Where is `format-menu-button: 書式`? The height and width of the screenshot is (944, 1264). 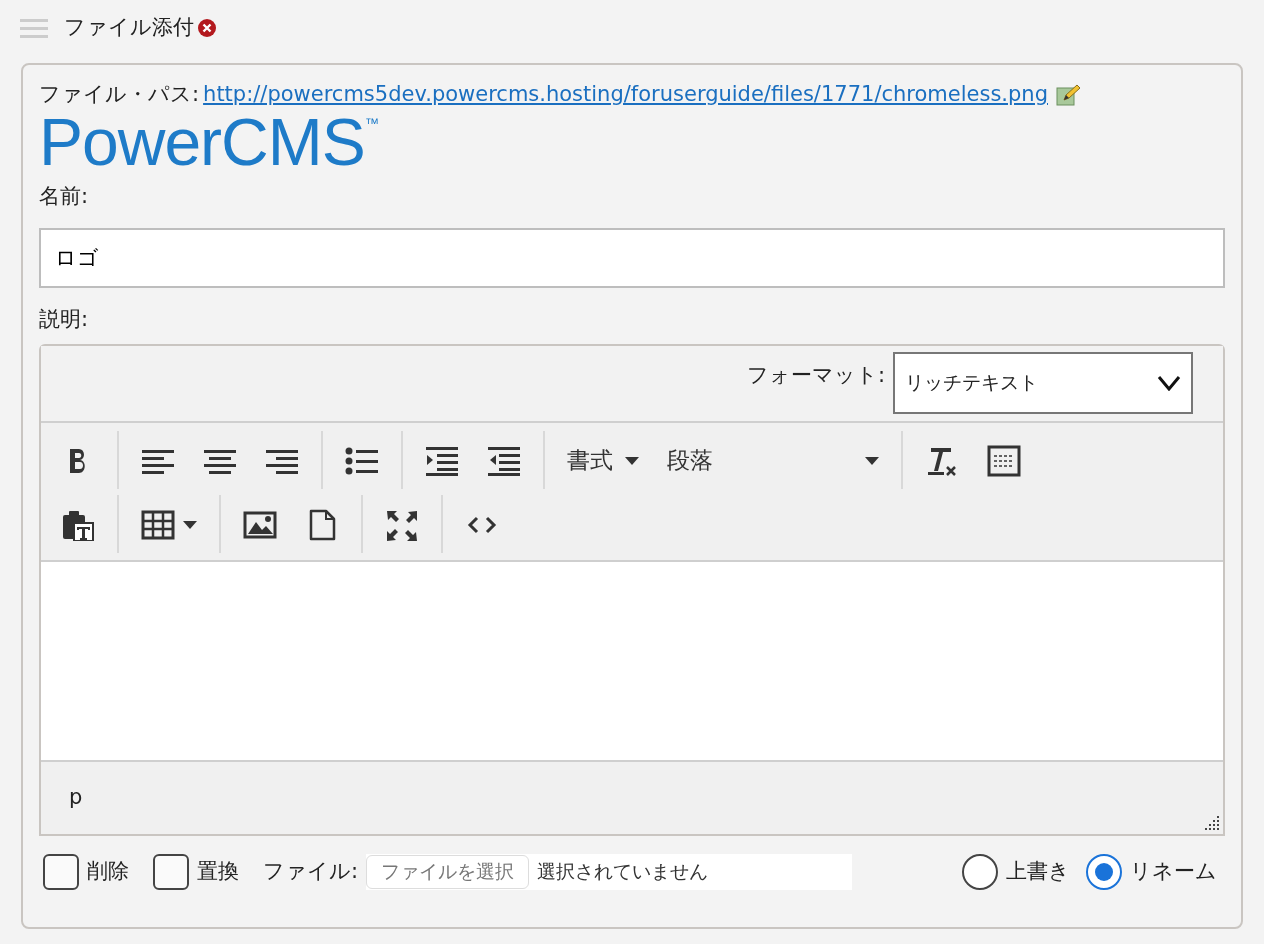 format-menu-button: 書式 is located at coordinates (603, 460).